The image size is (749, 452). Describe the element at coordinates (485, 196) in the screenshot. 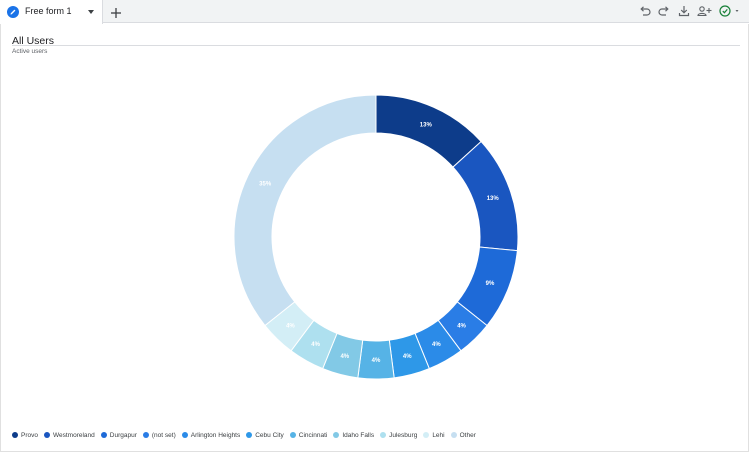

I see `donut-slice-westmoreland` at that location.